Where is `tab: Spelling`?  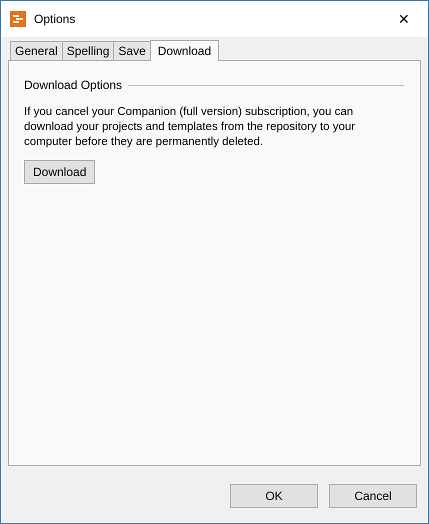
tab: Spelling is located at coordinates (88, 50).